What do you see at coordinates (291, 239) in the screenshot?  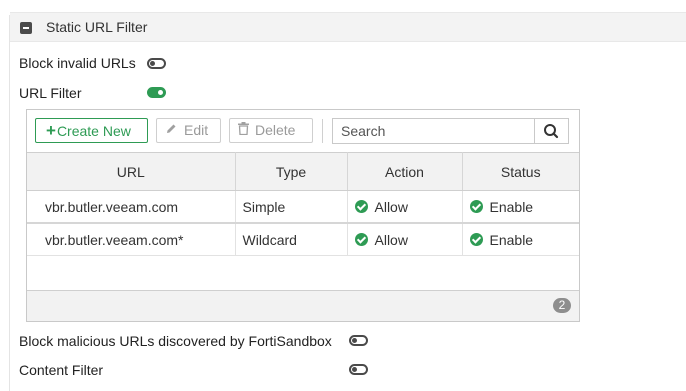 I see `type-cell: Wildcard` at bounding box center [291, 239].